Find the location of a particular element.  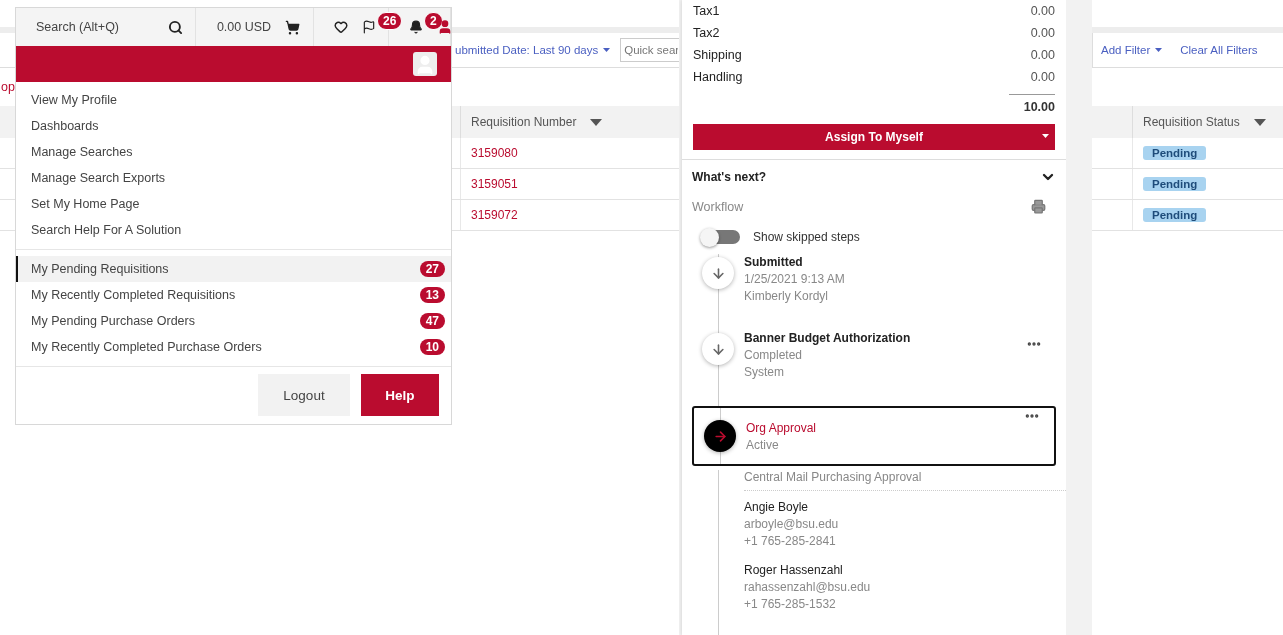

whats-next-header: What's next? is located at coordinates (874, 175).